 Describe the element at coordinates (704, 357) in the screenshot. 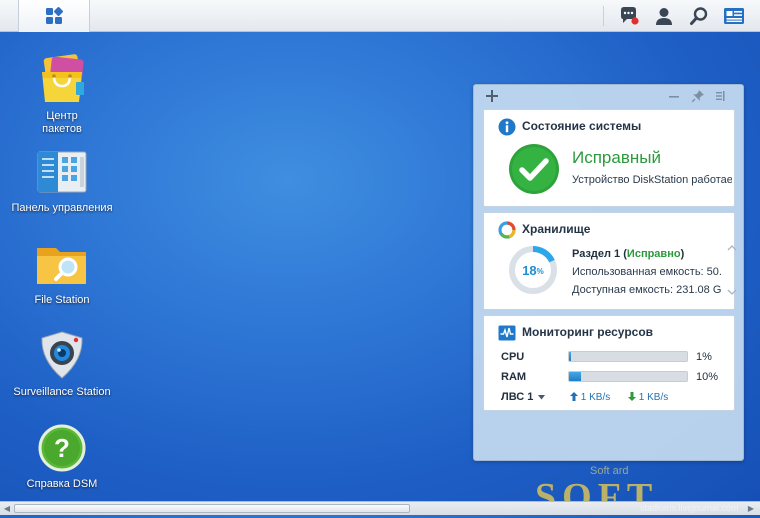

I see `cpu-usage-value: 1%` at that location.